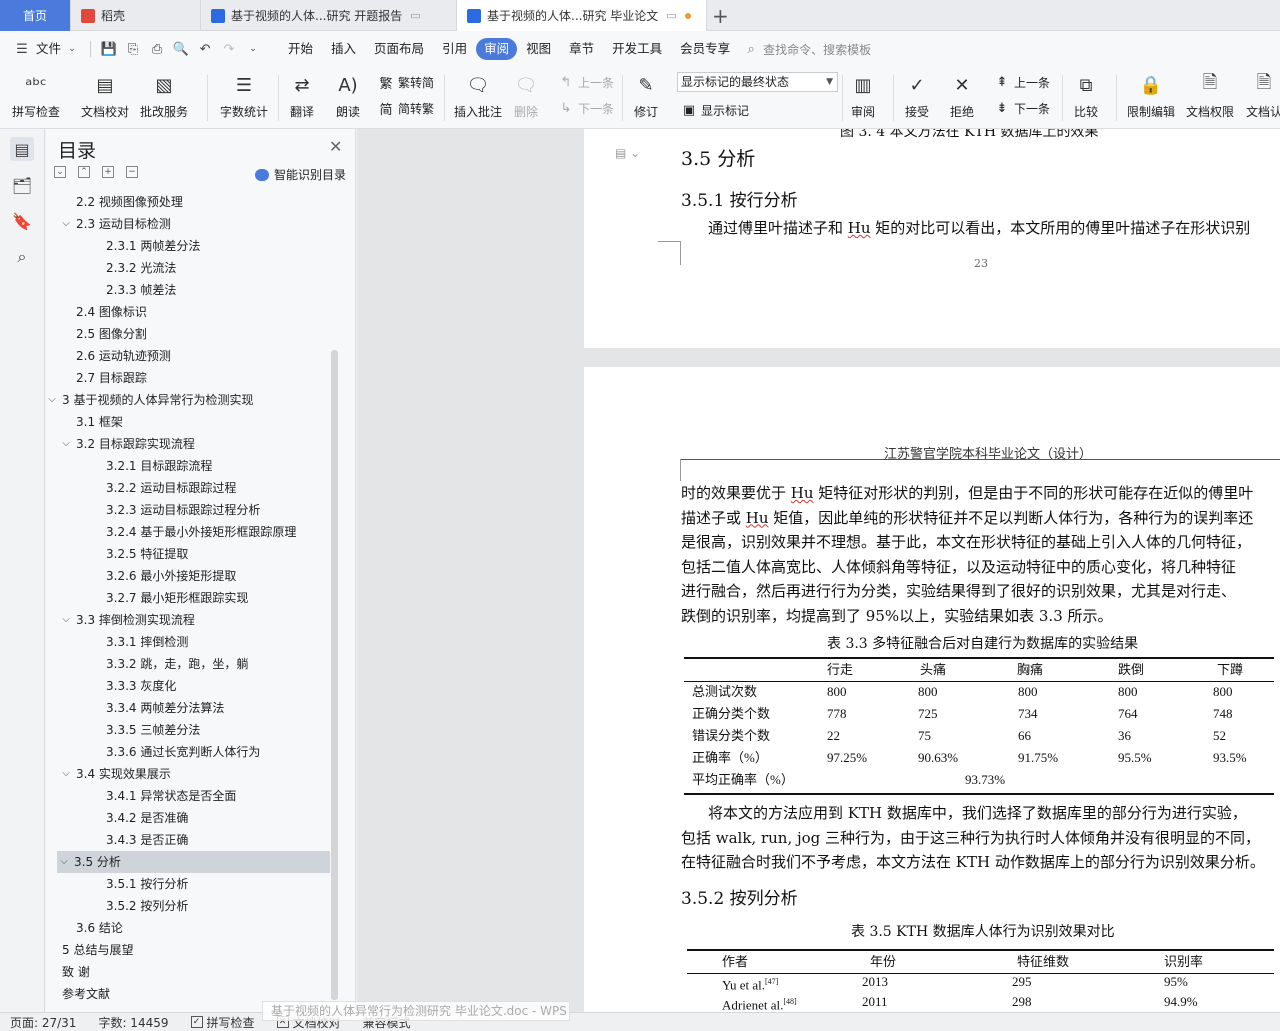 The image size is (1280, 1031). What do you see at coordinates (171, 576) in the screenshot?
I see `toc-item: 3.2.6 最小外接矩形提取` at bounding box center [171, 576].